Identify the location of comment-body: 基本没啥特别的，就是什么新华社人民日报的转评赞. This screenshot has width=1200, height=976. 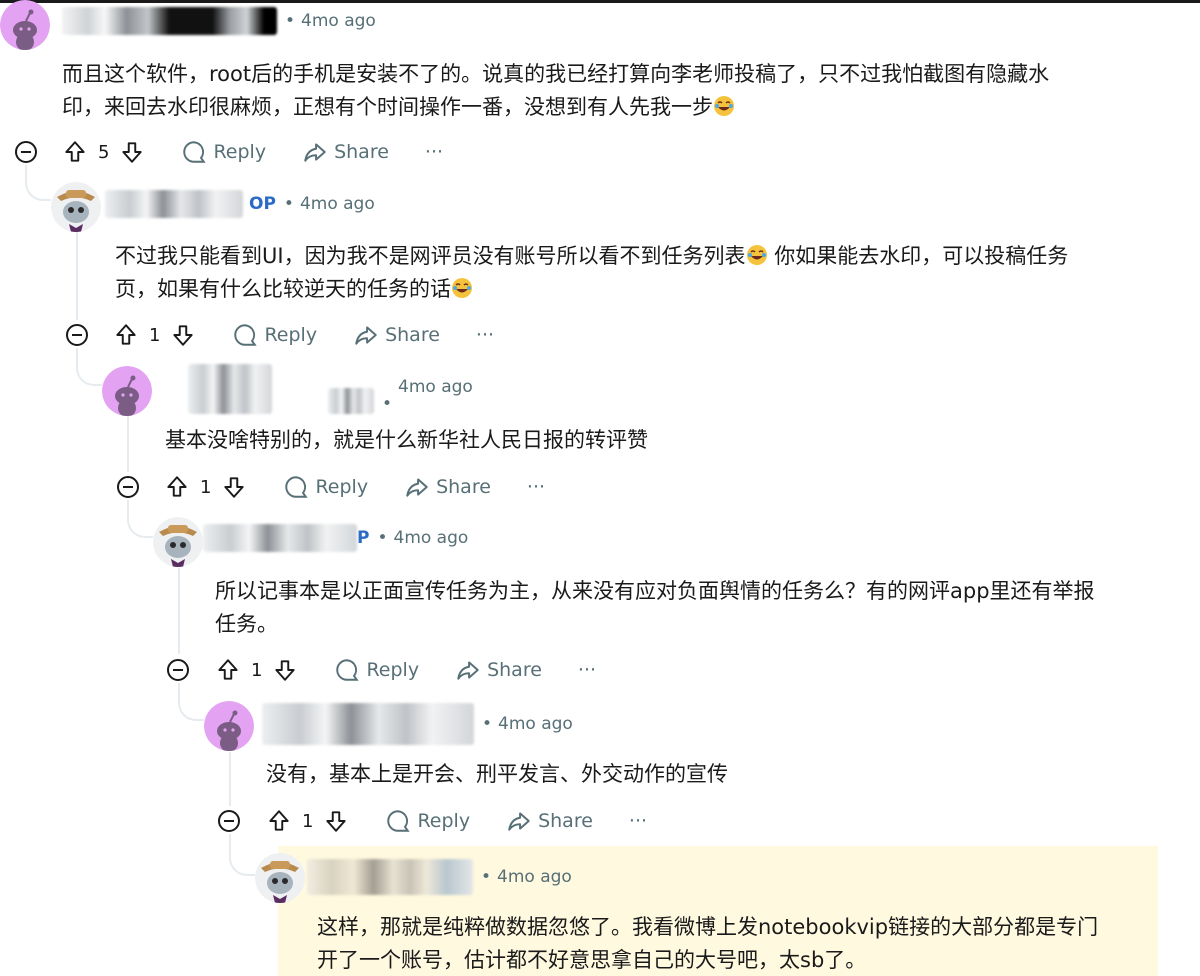
(406, 440).